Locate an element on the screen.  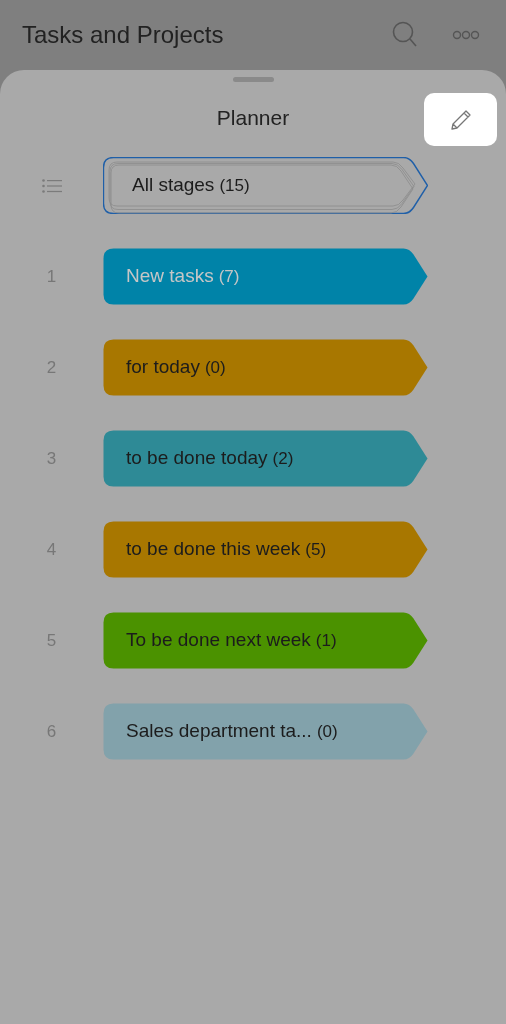
sheet-title: Planner is located at coordinates (253, 118).